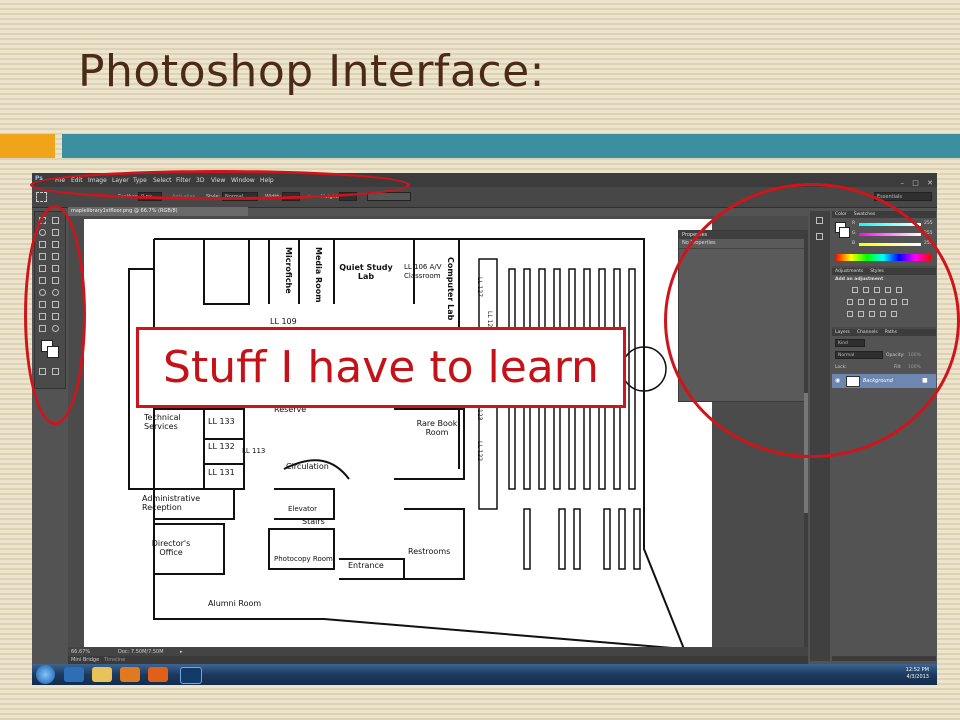 The image size is (960, 720). What do you see at coordinates (917, 677) in the screenshot?
I see `clock-date: 4/3/2013` at bounding box center [917, 677].